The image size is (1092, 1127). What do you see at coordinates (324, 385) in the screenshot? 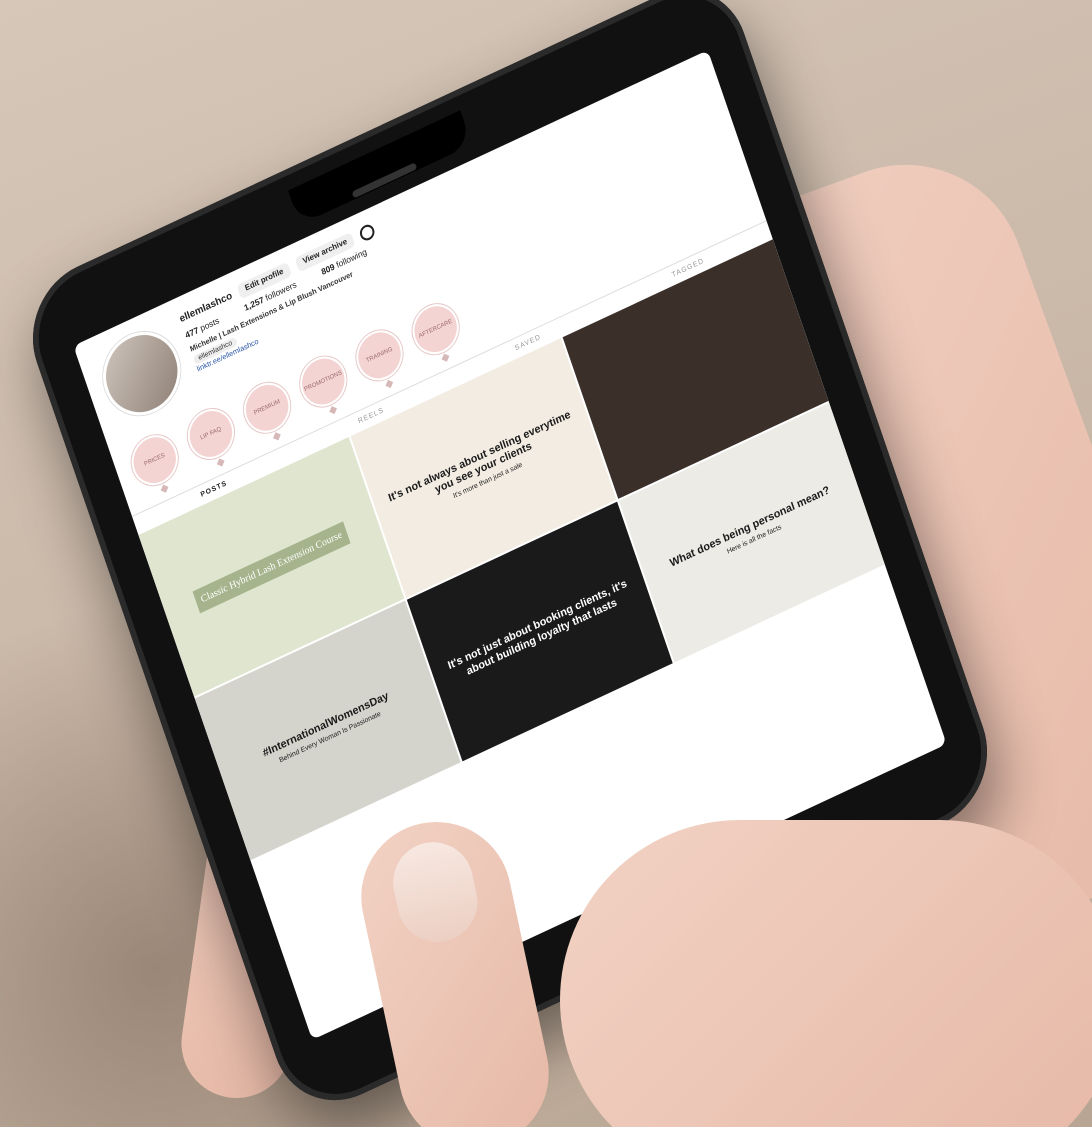
I see `highlight-promotions: PROMOTIONS` at bounding box center [324, 385].